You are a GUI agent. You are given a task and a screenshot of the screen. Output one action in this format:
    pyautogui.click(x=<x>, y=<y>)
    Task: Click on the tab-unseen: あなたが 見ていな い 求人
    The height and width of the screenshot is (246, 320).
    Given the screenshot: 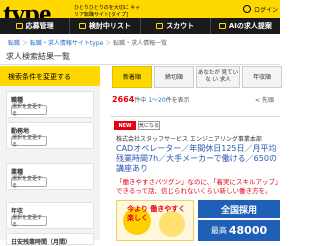 What is the action you would take?
    pyautogui.click(x=218, y=77)
    